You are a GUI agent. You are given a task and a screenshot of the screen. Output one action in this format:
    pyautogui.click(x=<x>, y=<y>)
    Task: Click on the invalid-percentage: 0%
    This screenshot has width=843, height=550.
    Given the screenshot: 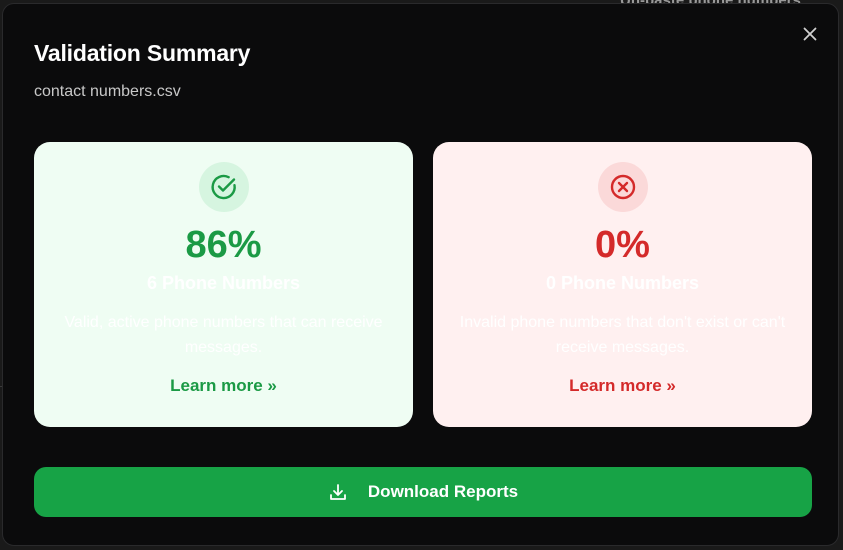 What is the action you would take?
    pyautogui.click(x=622, y=245)
    